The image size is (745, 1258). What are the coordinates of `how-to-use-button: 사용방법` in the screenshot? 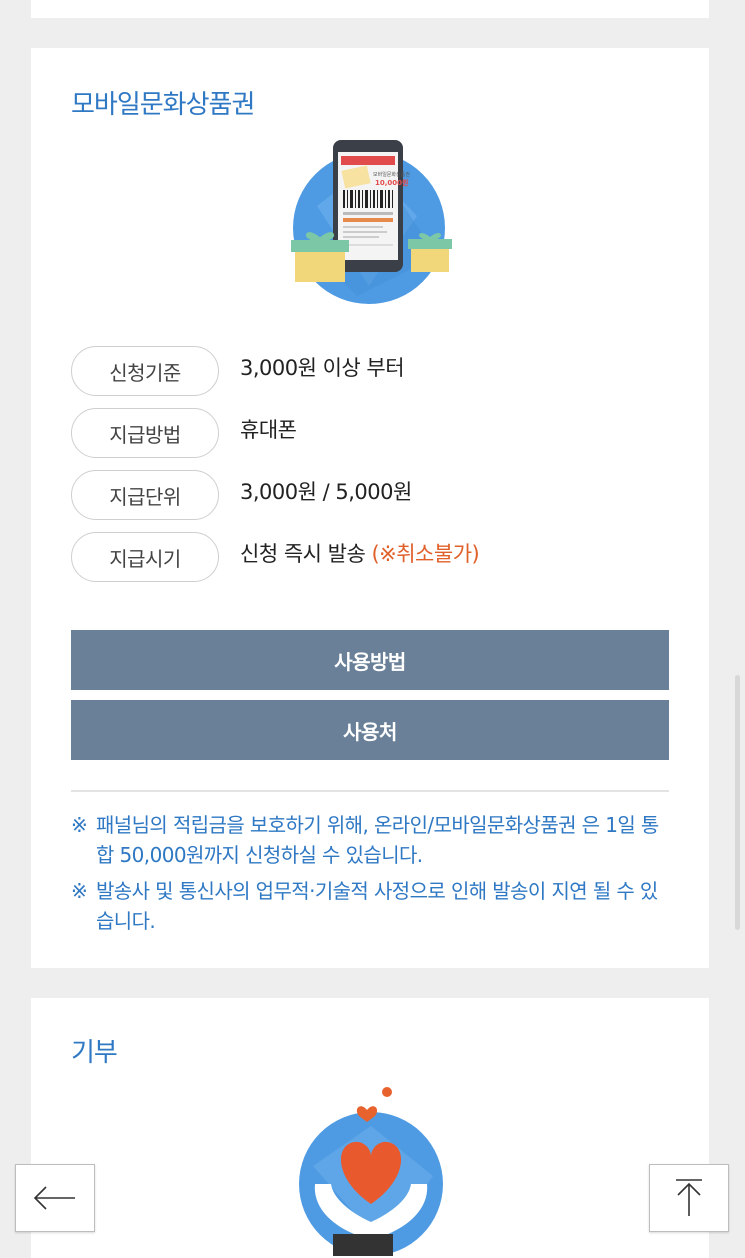 It's located at (370, 660).